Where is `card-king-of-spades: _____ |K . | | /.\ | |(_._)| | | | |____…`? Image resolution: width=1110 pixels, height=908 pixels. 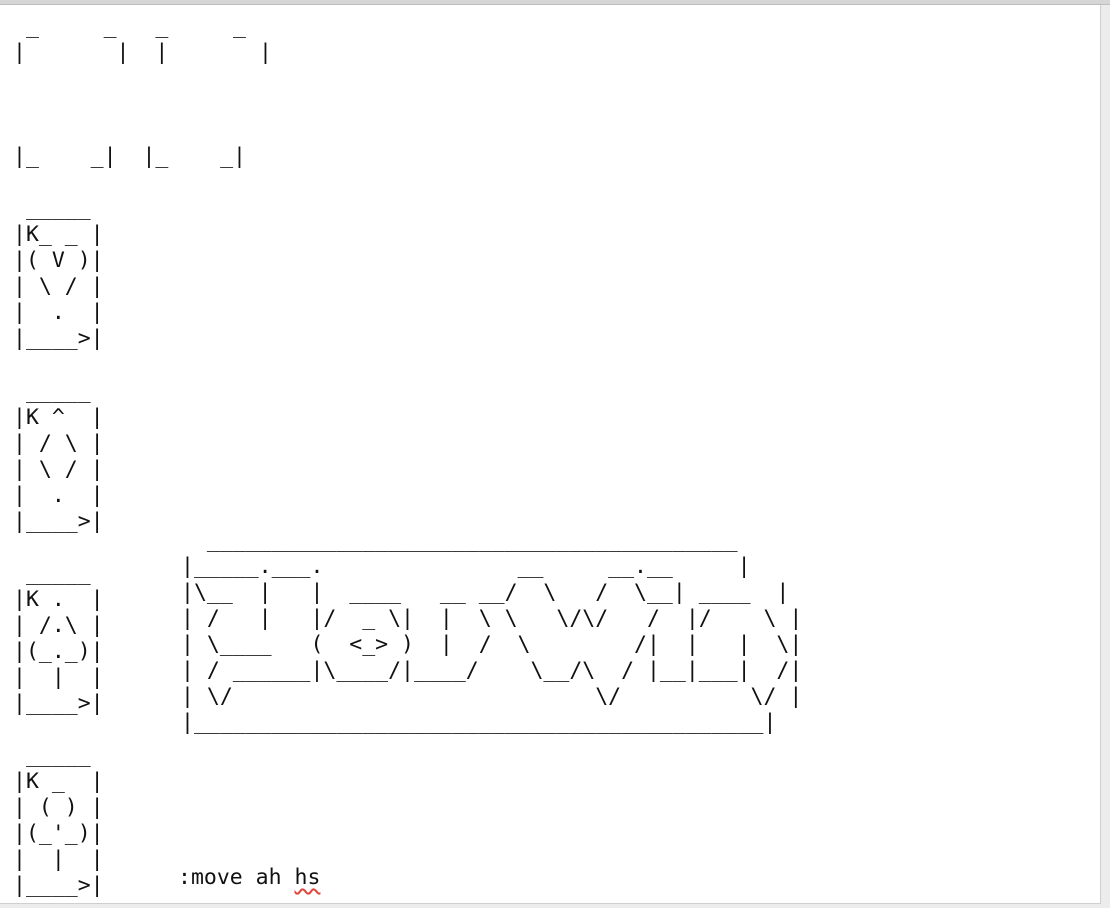 card-king-of-spades: _____ |K . | | /.\ | |(_._)| | | | |____… is located at coordinates (58, 638).